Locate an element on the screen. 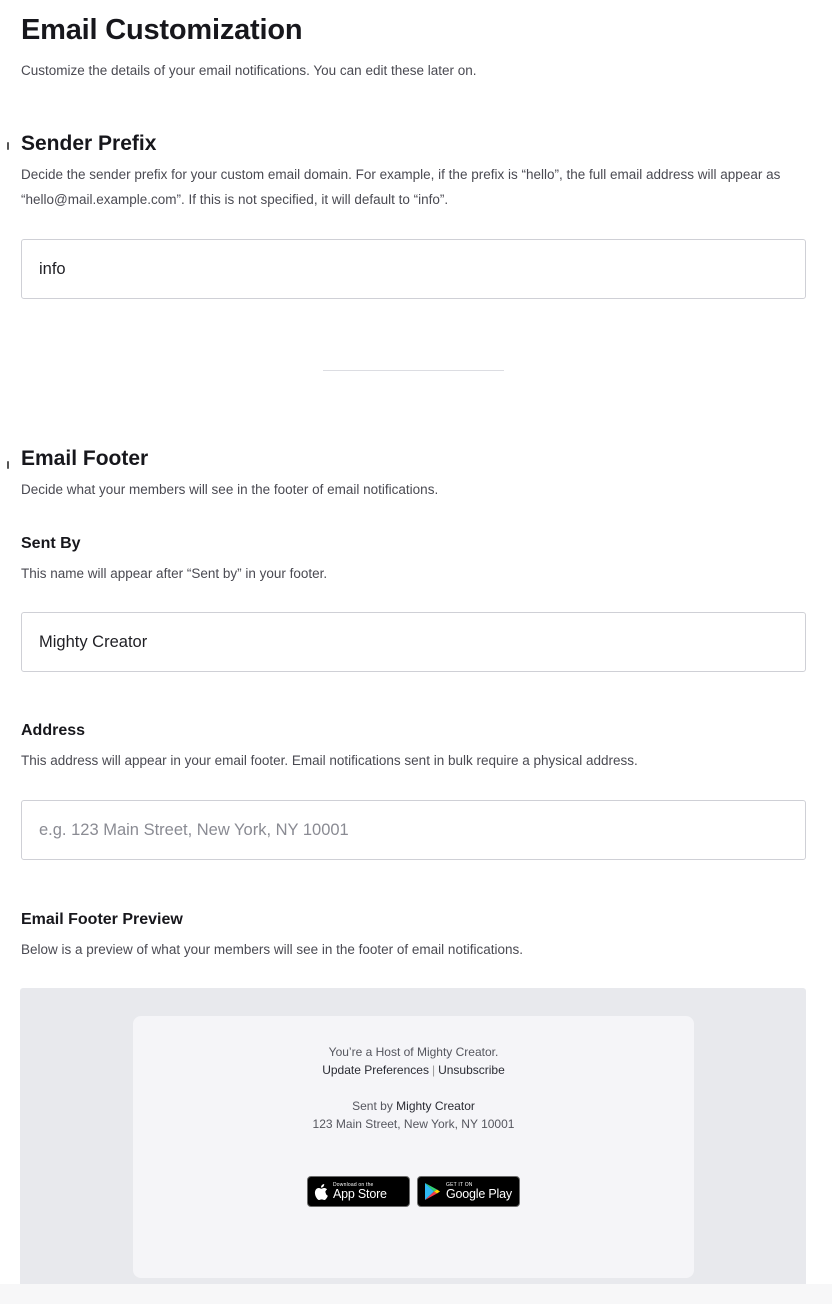 The height and width of the screenshot is (1304, 832). sent-by-line: Sent by Mighty Creator is located at coordinates (413, 1106).